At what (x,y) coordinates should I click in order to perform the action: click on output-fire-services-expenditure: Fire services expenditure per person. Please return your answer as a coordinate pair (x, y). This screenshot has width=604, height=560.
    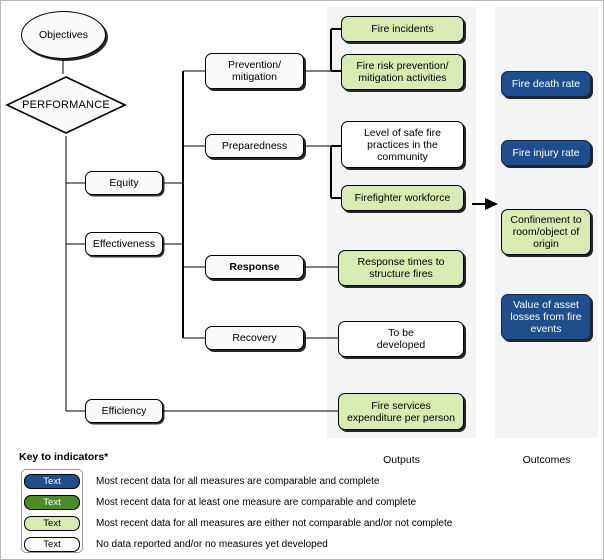
    Looking at the image, I should click on (401, 411).